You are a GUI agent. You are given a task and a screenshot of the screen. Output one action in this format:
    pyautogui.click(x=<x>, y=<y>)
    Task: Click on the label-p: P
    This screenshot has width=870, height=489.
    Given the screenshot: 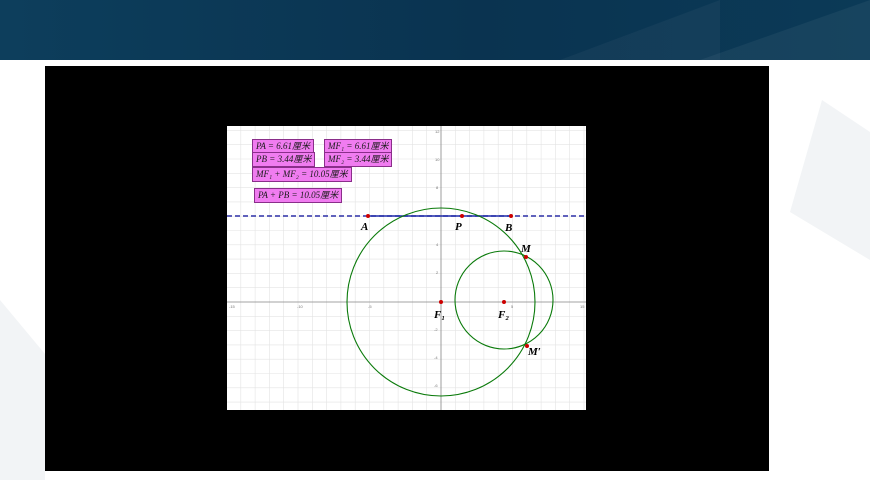 What is the action you would take?
    pyautogui.click(x=458, y=227)
    